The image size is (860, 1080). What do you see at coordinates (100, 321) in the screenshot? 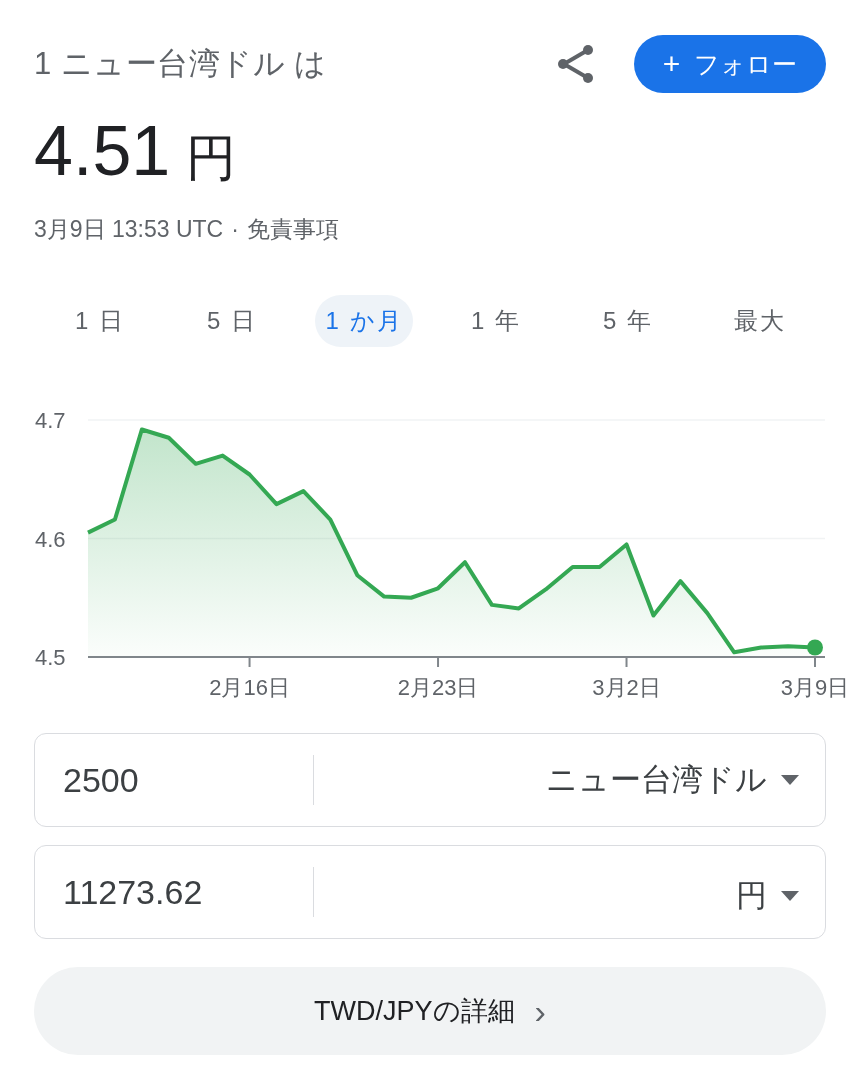
I see `range-tab: 1 日` at bounding box center [100, 321].